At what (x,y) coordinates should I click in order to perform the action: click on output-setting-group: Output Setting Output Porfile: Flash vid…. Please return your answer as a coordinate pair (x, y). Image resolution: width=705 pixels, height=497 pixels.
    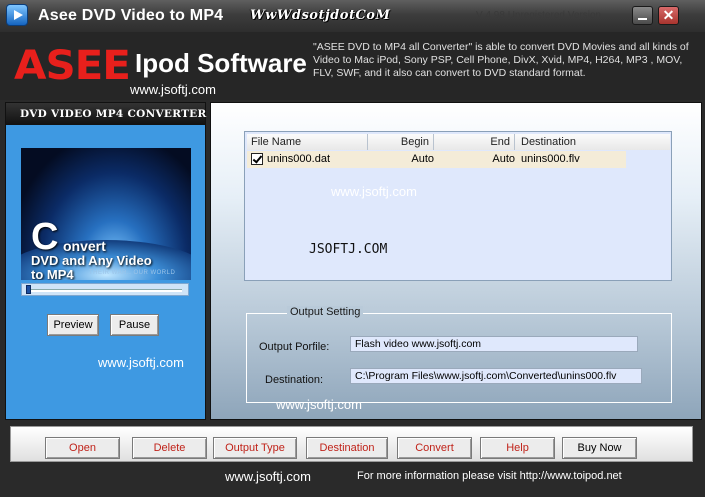
    Looking at the image, I should click on (459, 354).